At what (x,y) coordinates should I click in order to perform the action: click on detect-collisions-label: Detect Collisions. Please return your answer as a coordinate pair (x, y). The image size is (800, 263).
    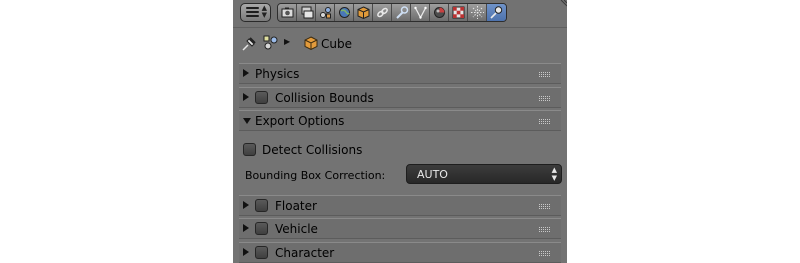
    Looking at the image, I should click on (312, 150).